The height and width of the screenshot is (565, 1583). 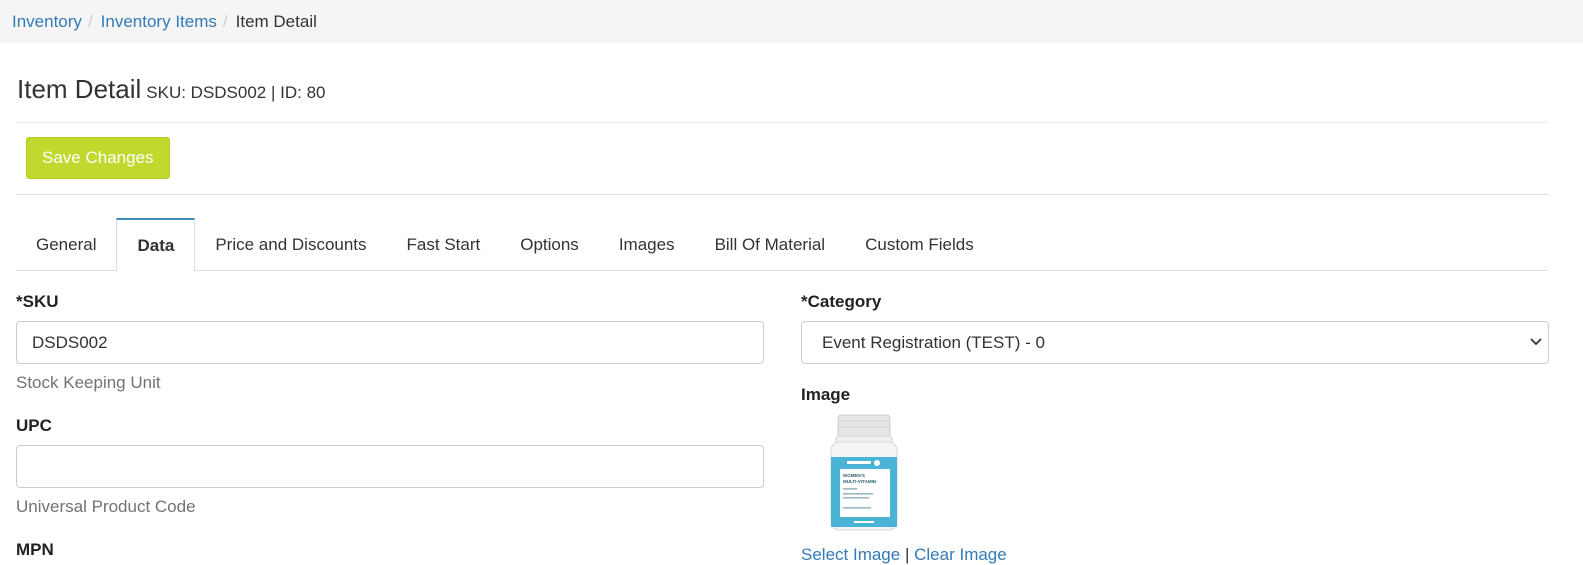 I want to click on bottle-label-line-1: WOMEN'S, so click(x=854, y=475).